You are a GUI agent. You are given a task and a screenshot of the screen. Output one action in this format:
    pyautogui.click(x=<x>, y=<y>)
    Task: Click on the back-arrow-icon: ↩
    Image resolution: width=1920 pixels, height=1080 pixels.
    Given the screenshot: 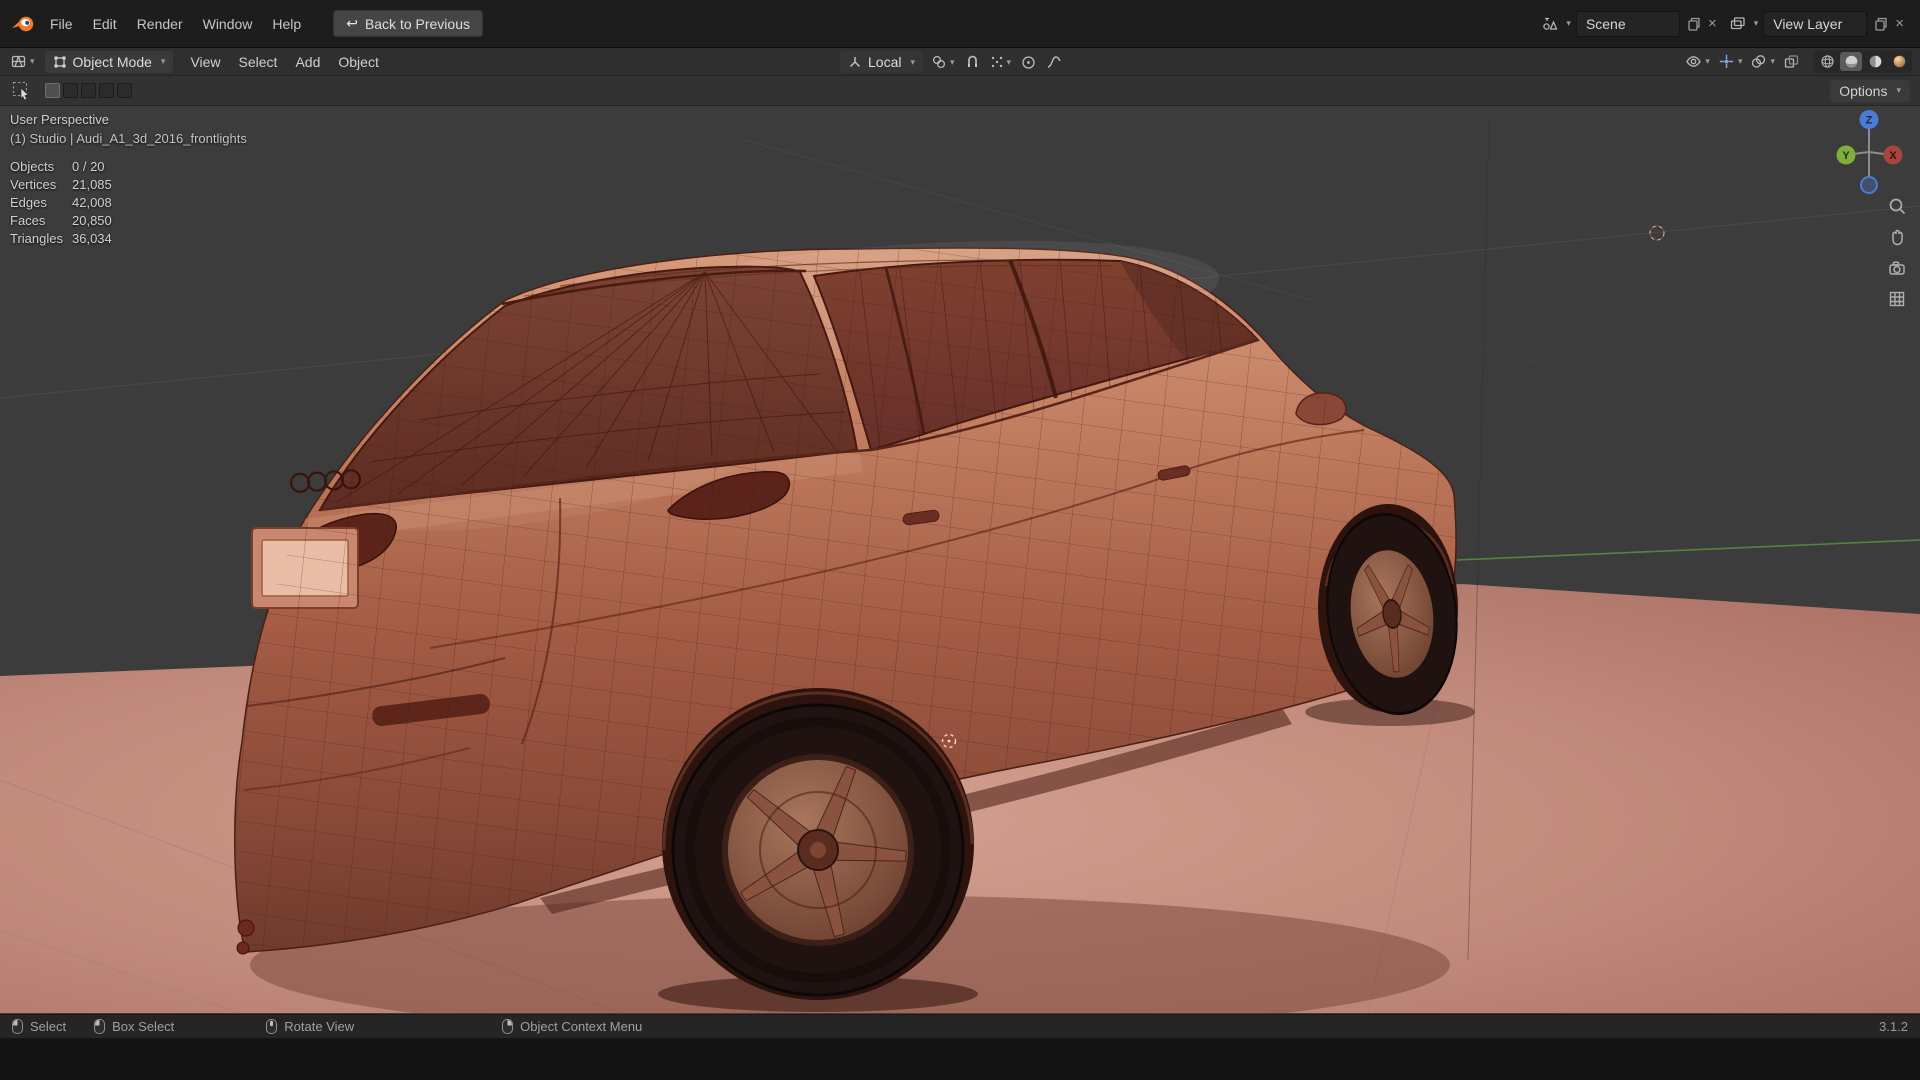 What is the action you would take?
    pyautogui.click(x=352, y=23)
    